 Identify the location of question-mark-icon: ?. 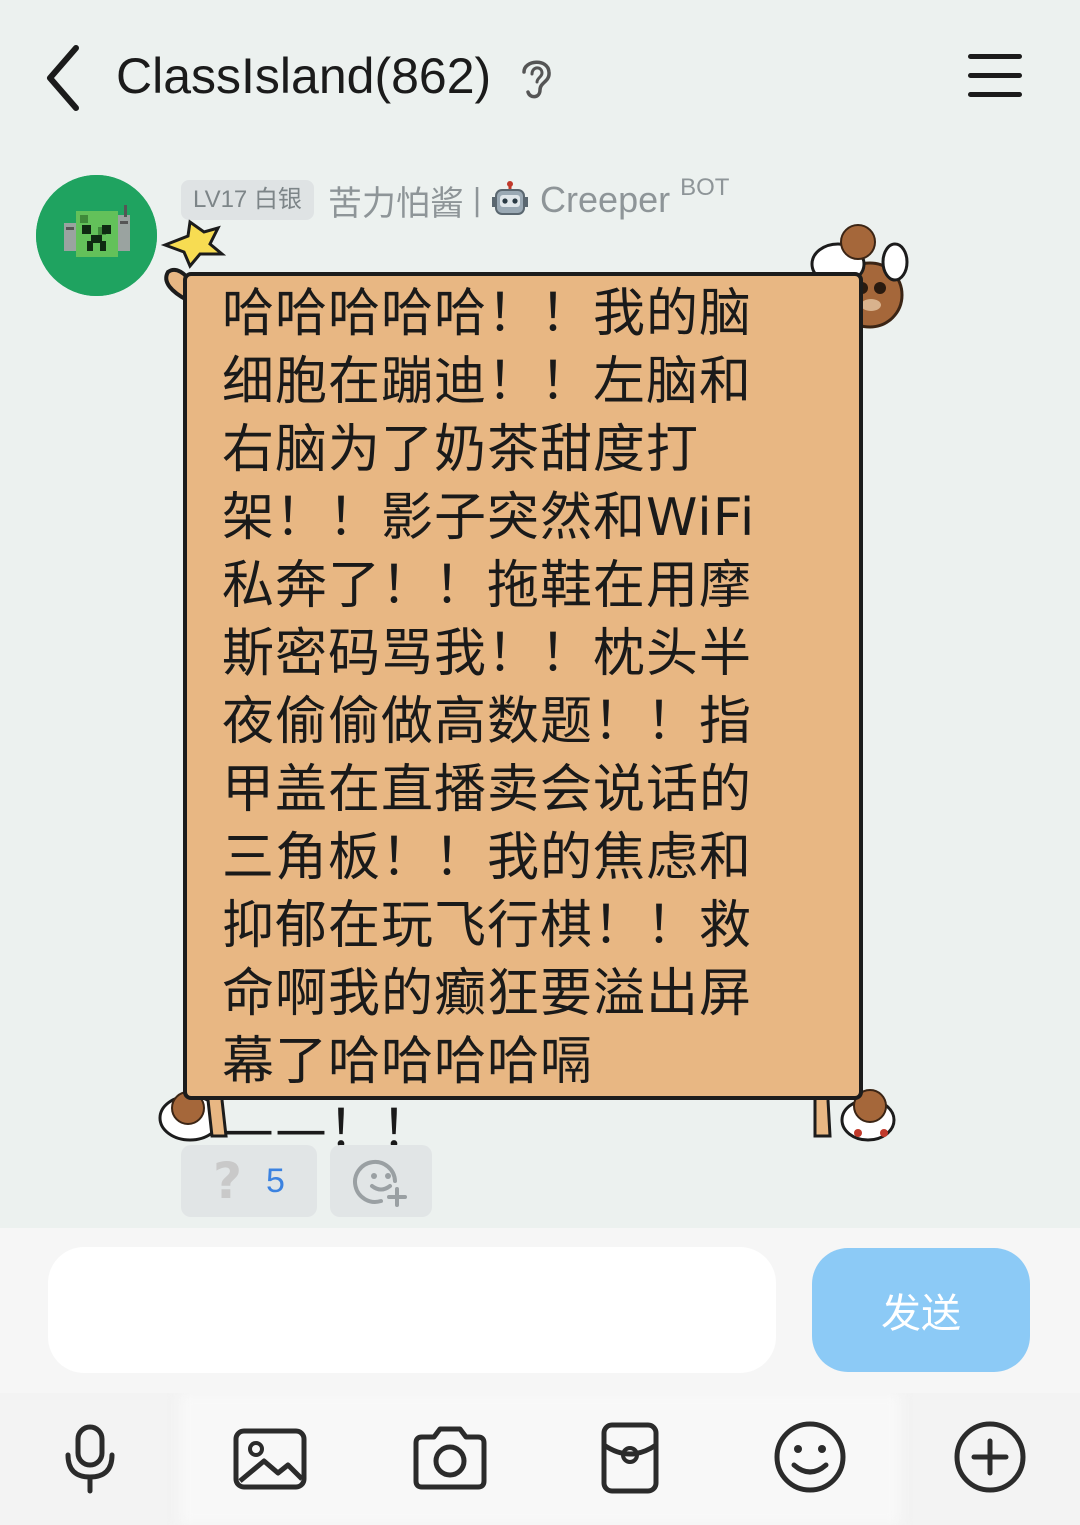
(228, 1181).